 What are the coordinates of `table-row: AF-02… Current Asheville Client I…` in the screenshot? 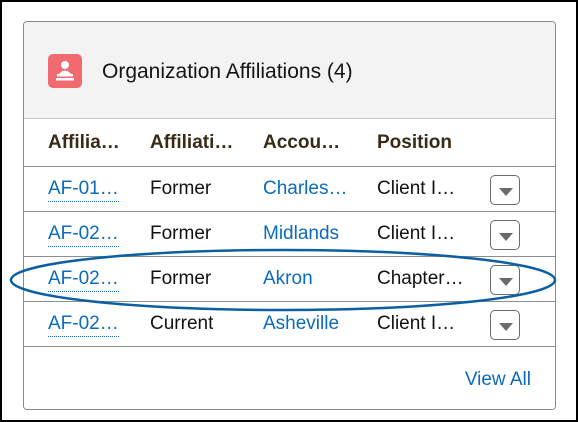 It's located at (289, 324).